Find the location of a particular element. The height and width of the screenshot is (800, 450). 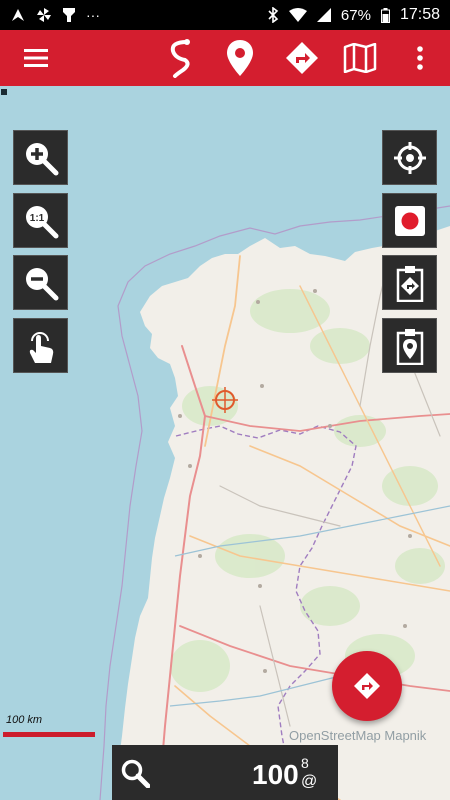

search-icon is located at coordinates (135, 773).